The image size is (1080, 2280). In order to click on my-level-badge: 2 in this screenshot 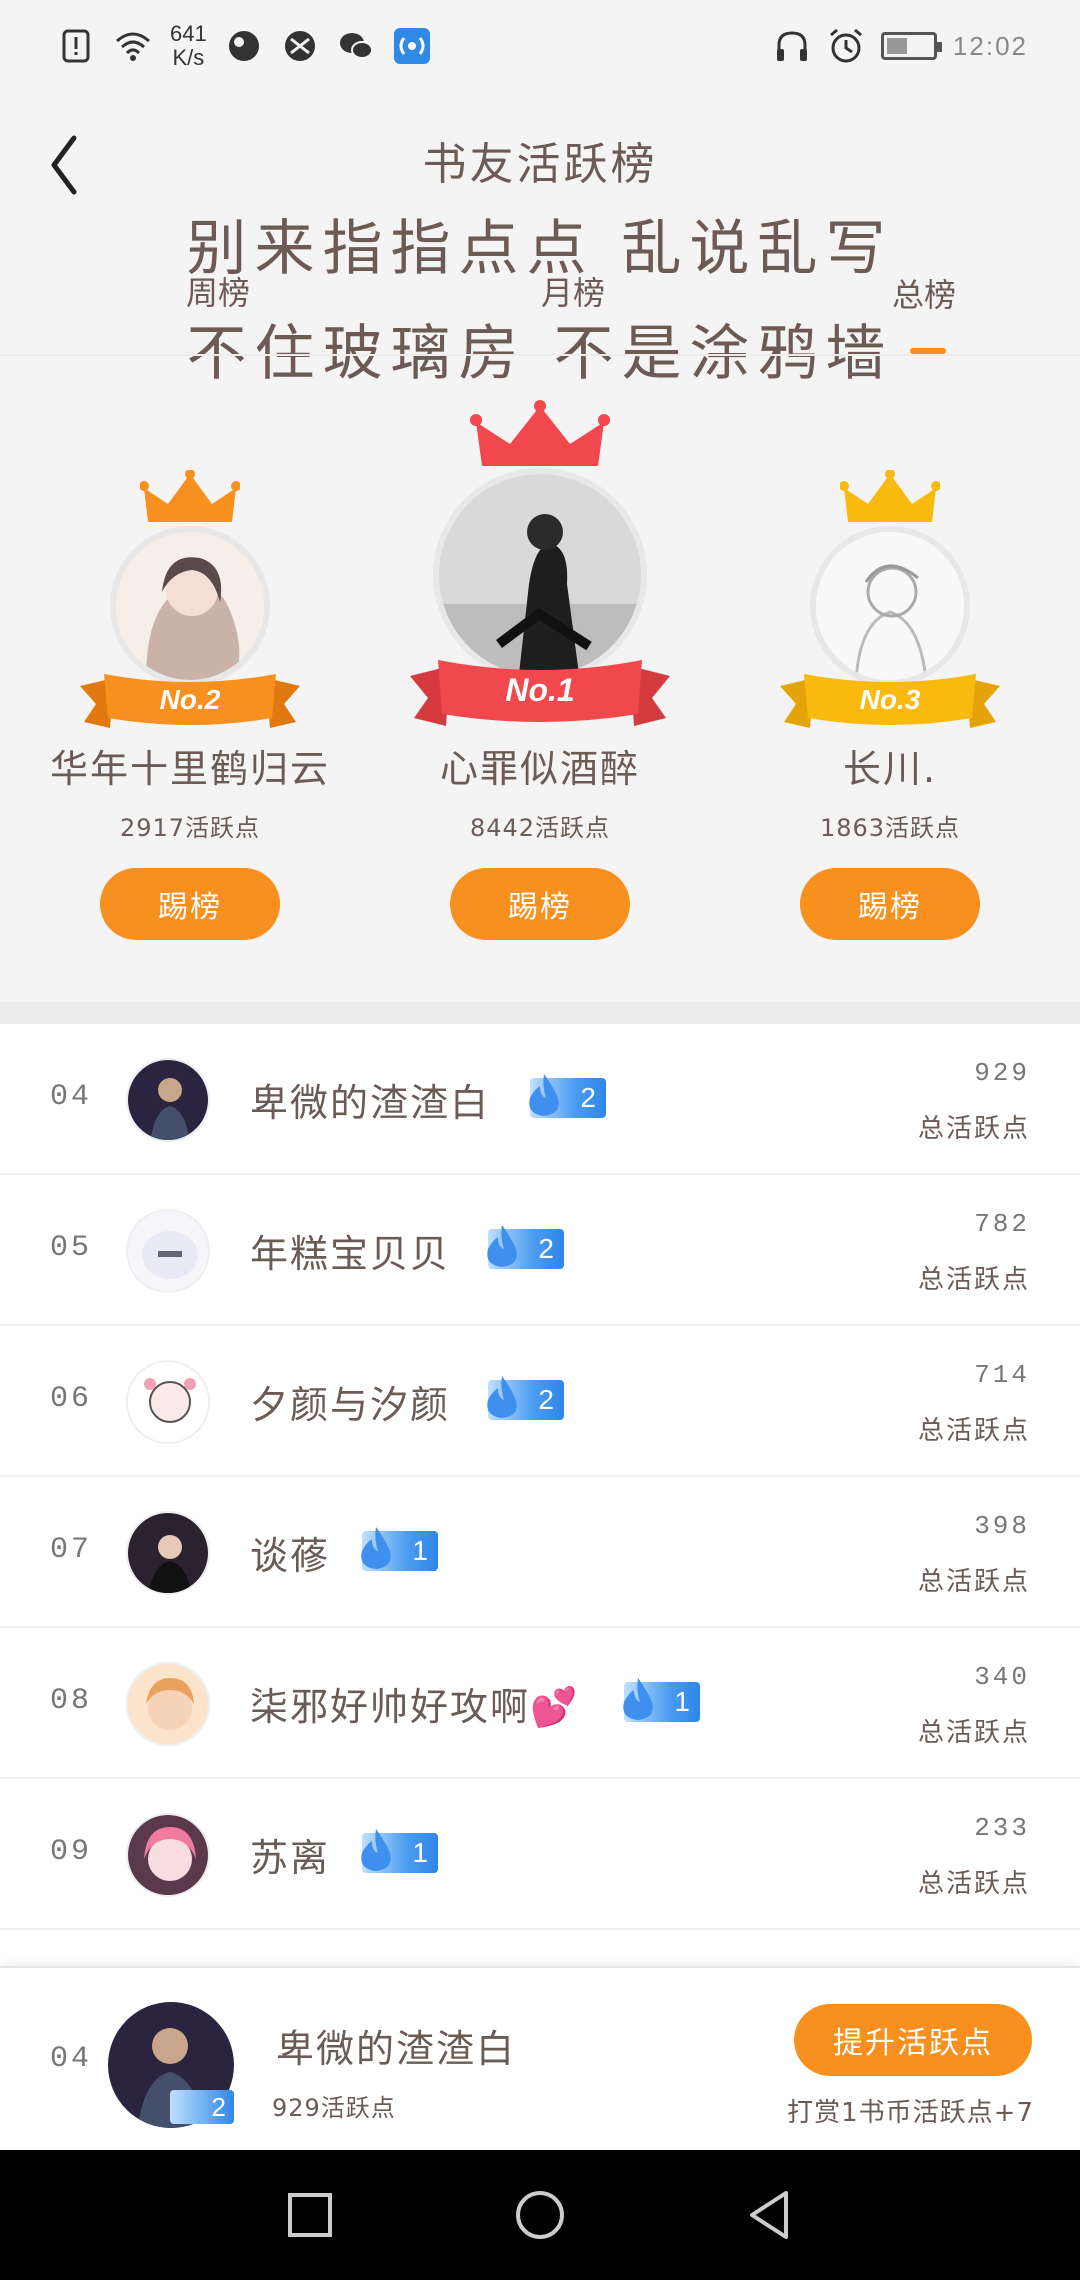, I will do `click(202, 2107)`.